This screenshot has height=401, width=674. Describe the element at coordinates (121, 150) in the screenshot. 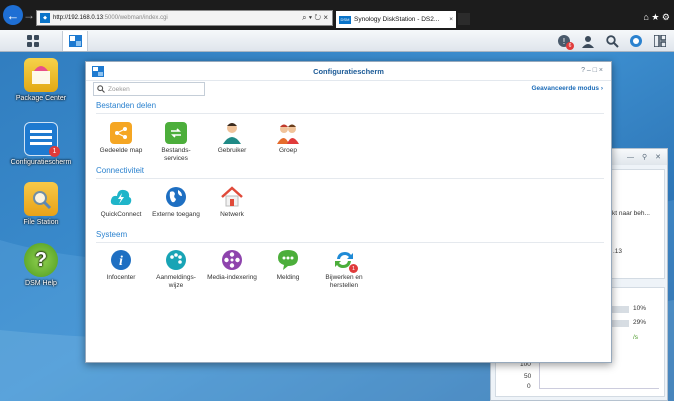

I see `item-label: Gedeelde map` at that location.